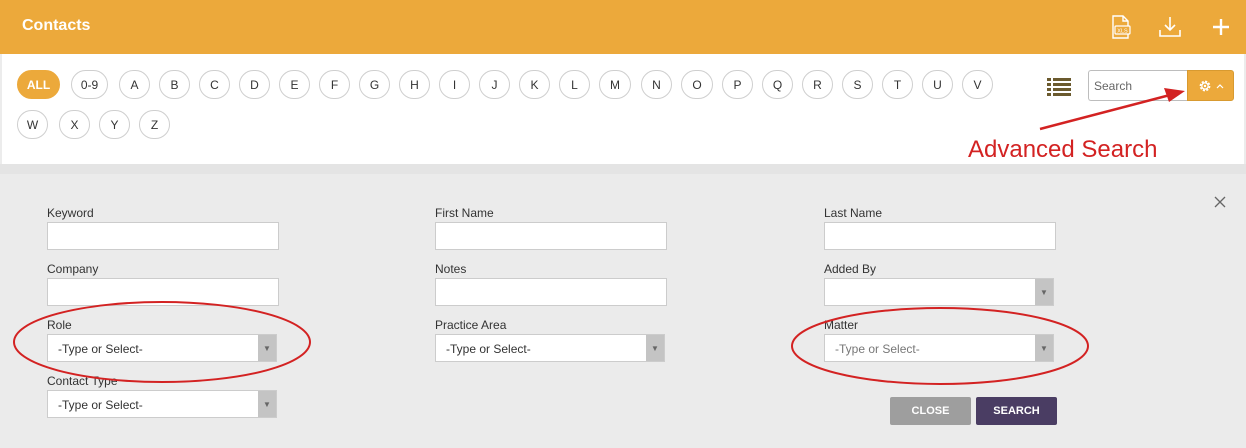 This screenshot has height=448, width=1246. Describe the element at coordinates (939, 348) in the screenshot. I see `matter-select: -Type or Select- ▼` at that location.